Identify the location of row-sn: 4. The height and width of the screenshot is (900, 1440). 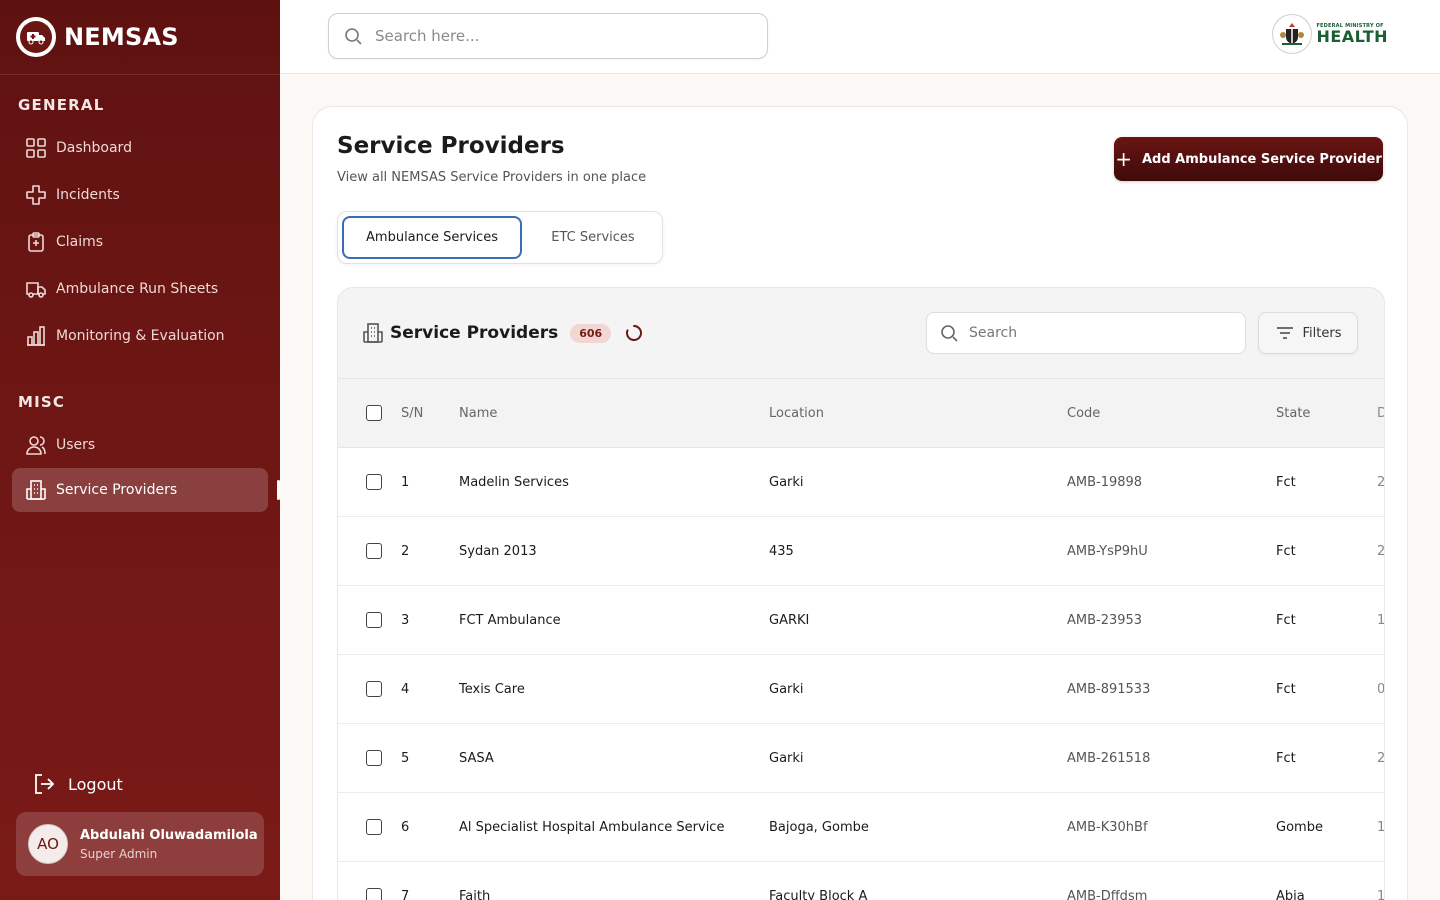
(405, 689).